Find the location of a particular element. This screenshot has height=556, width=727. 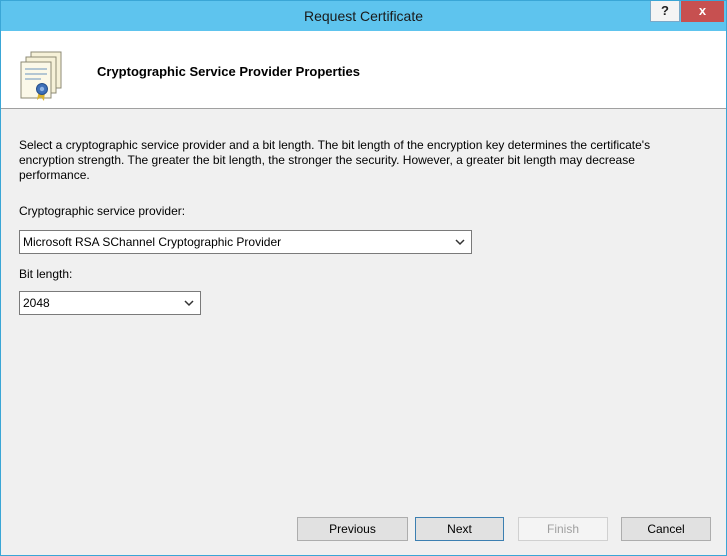

cancel-button: Cancel is located at coordinates (666, 529).